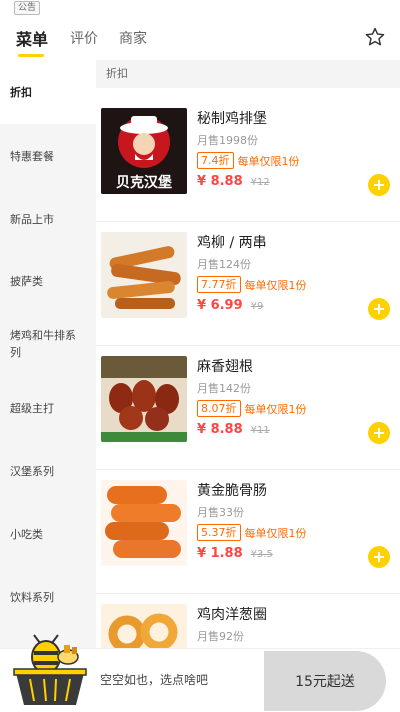 Image resolution: width=400 pixels, height=712 pixels. I want to click on product-image: 贝克汉堡, so click(144, 151).